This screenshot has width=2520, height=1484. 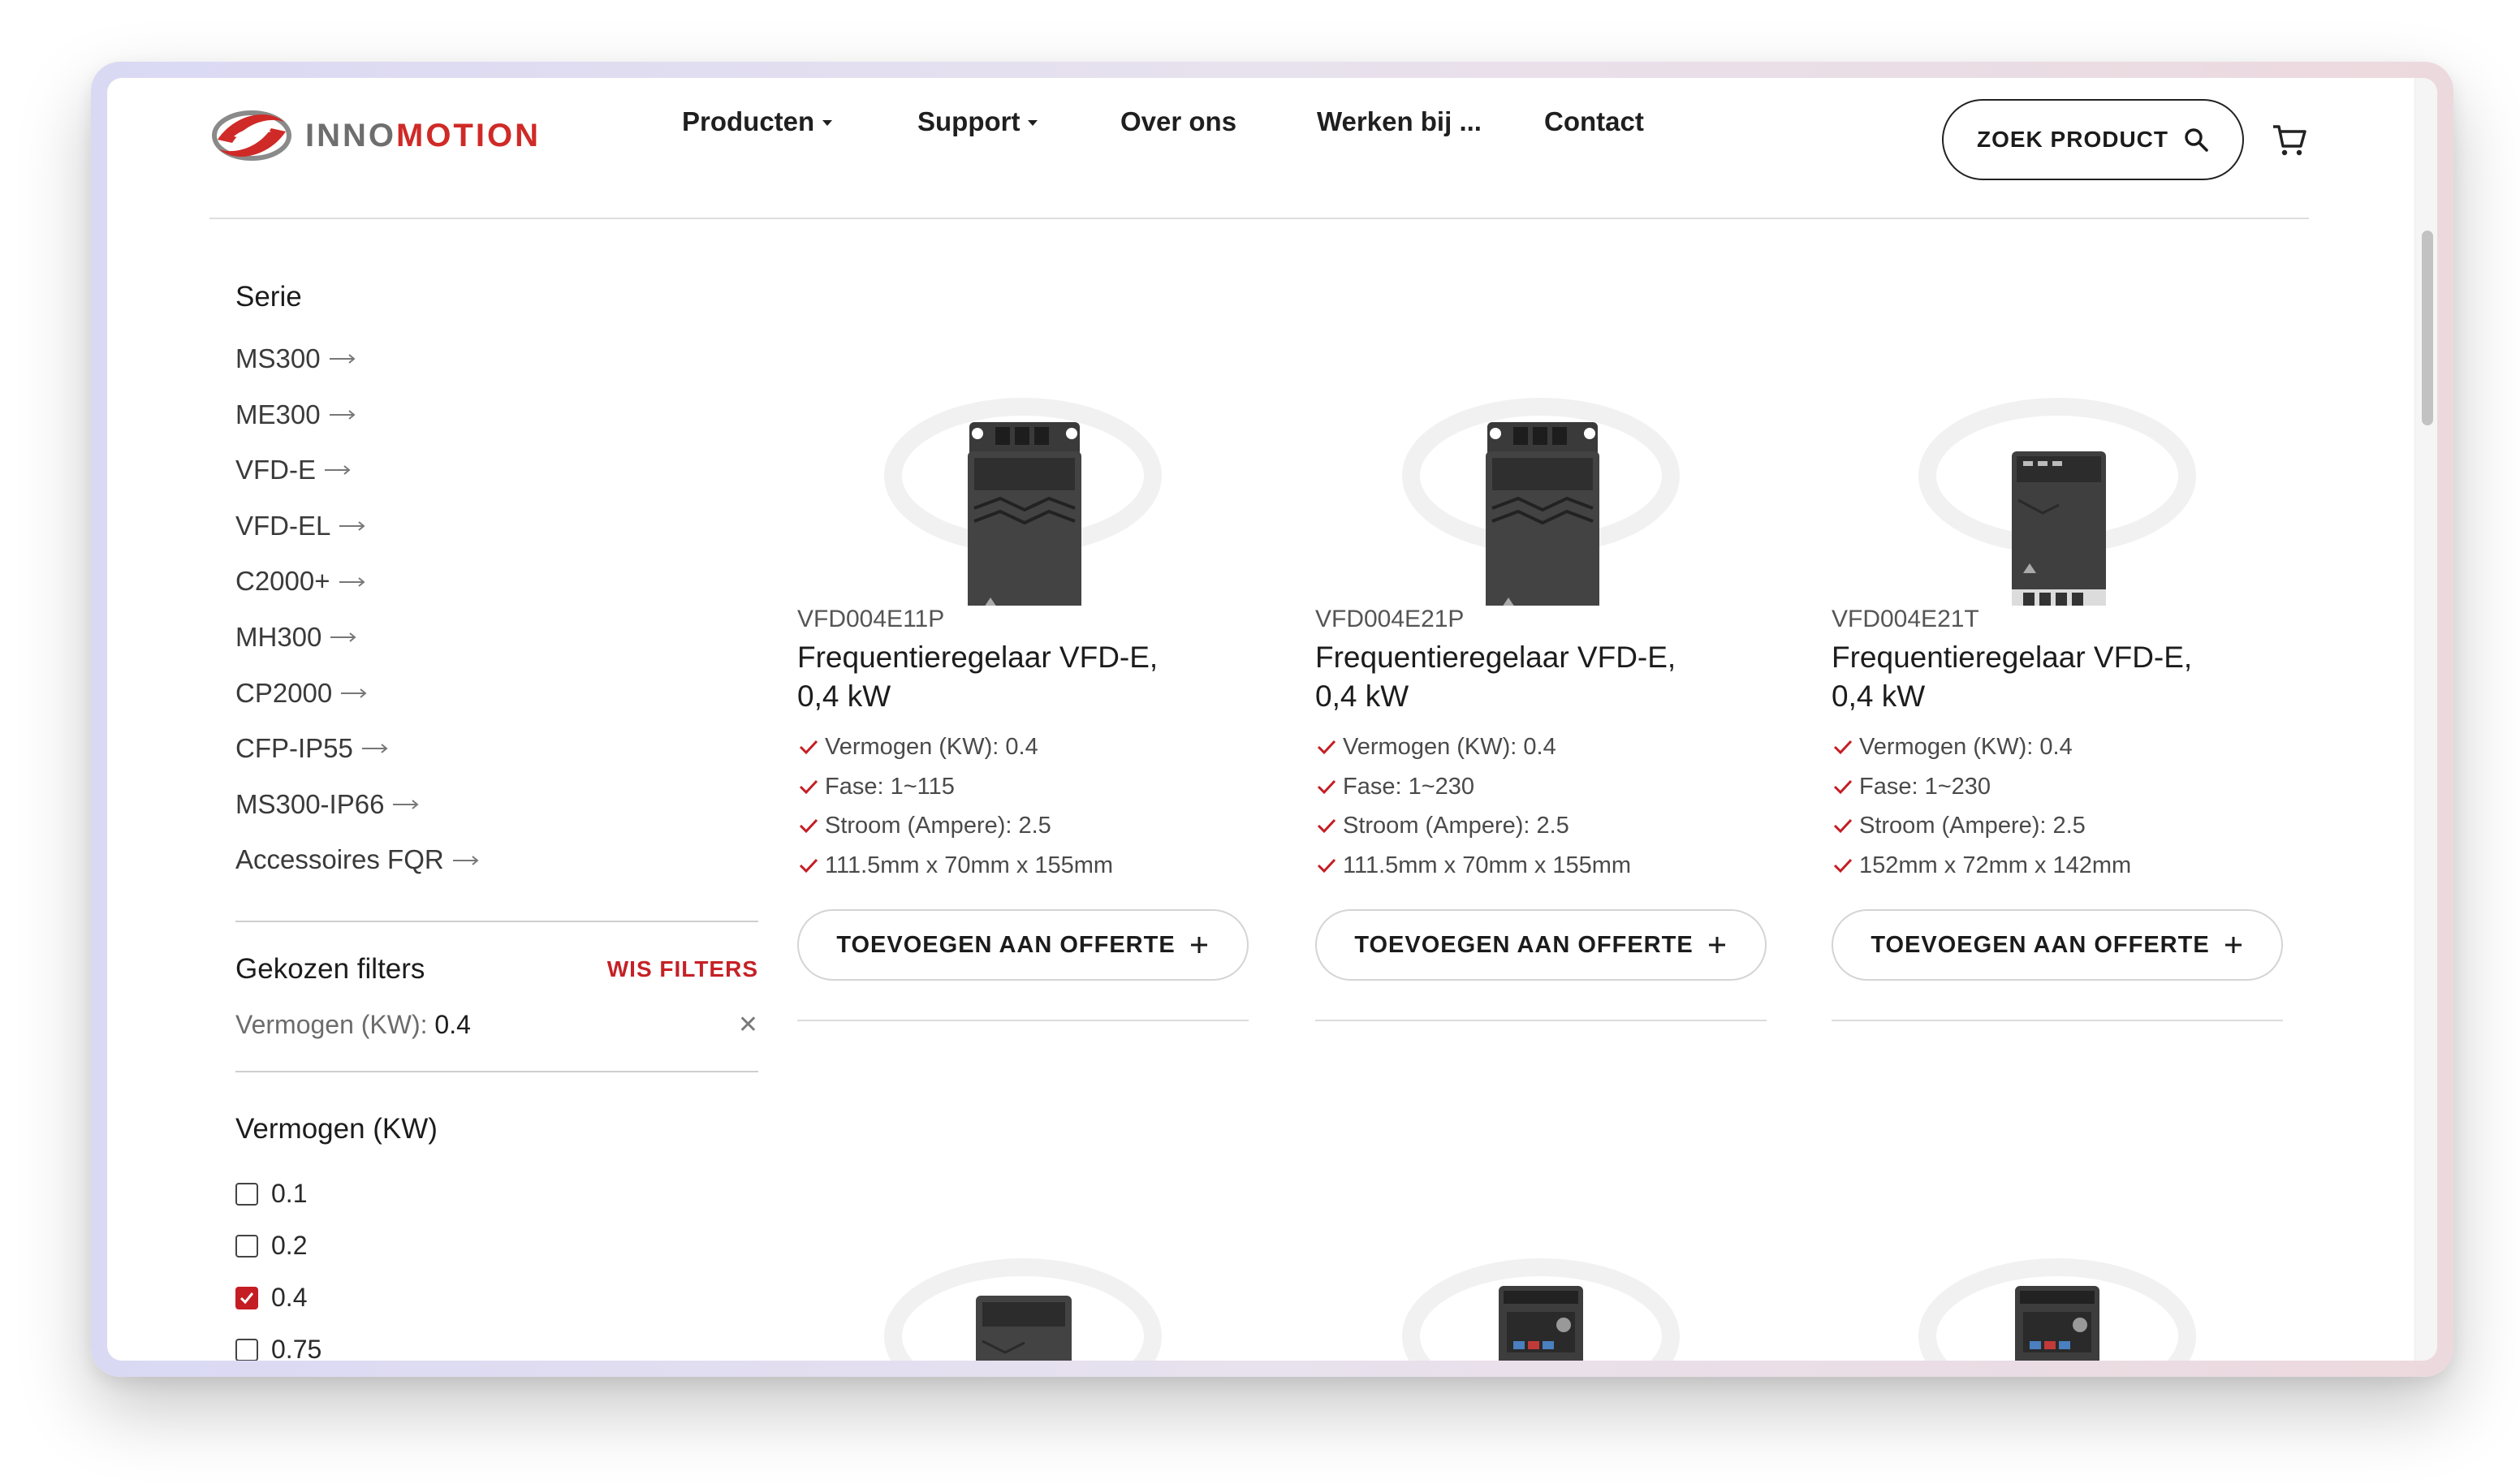 What do you see at coordinates (496, 749) in the screenshot?
I see `series-item-cfp-ip55: CFP-IP55` at bounding box center [496, 749].